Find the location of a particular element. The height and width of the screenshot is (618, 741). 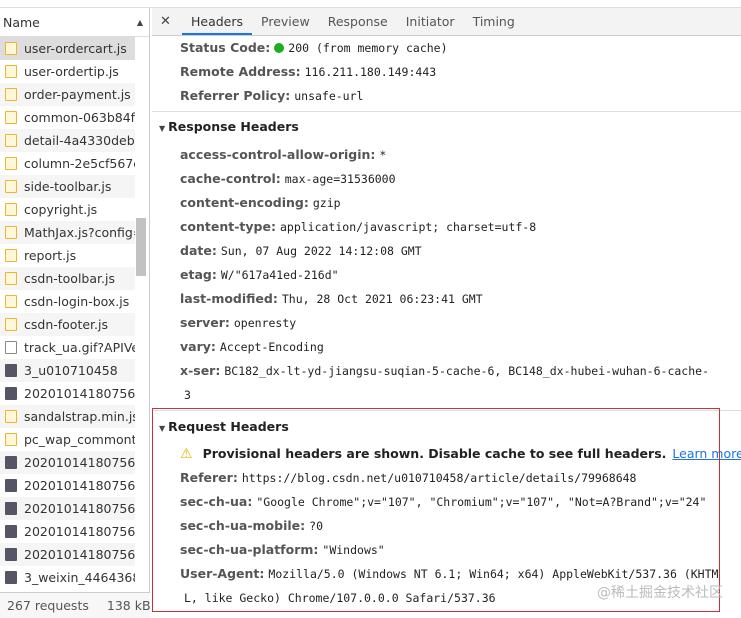

request-row: 3_weixin_44643680 is located at coordinates (67, 577).